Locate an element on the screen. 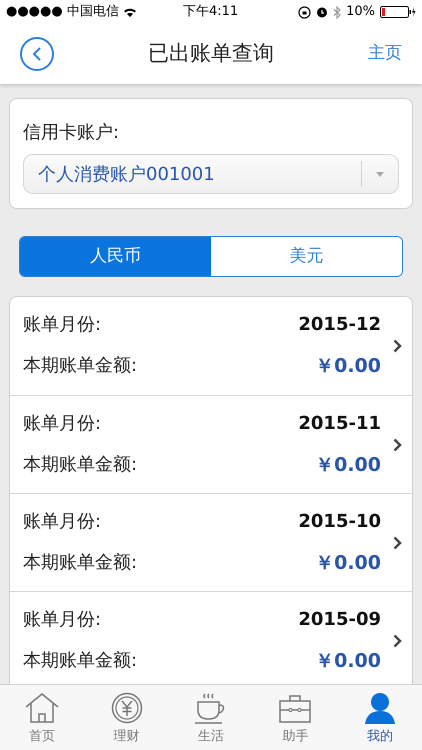 The width and height of the screenshot is (422, 750). currency-tab: 人民币 is located at coordinates (115, 256).